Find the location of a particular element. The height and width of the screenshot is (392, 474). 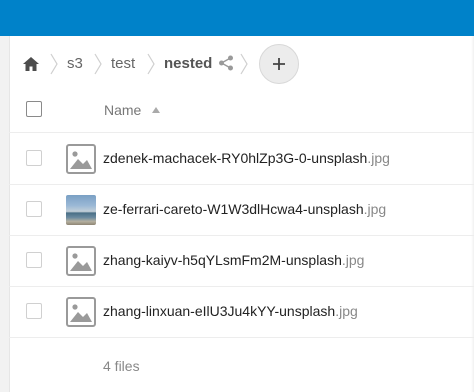

file-row: zhang-linxuan-eIlU3Ju4kYY-unsplash.jpg is located at coordinates (241, 312).